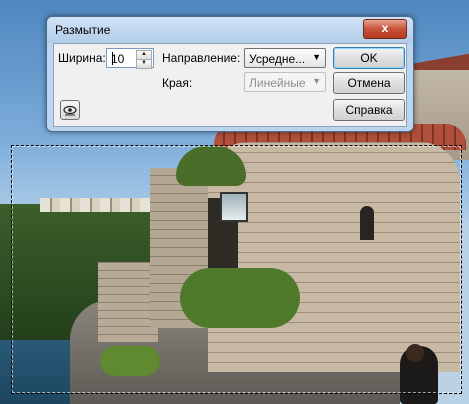 This screenshot has height=404, width=469. What do you see at coordinates (369, 58) in the screenshot?
I see `ok-button: OK` at bounding box center [369, 58].